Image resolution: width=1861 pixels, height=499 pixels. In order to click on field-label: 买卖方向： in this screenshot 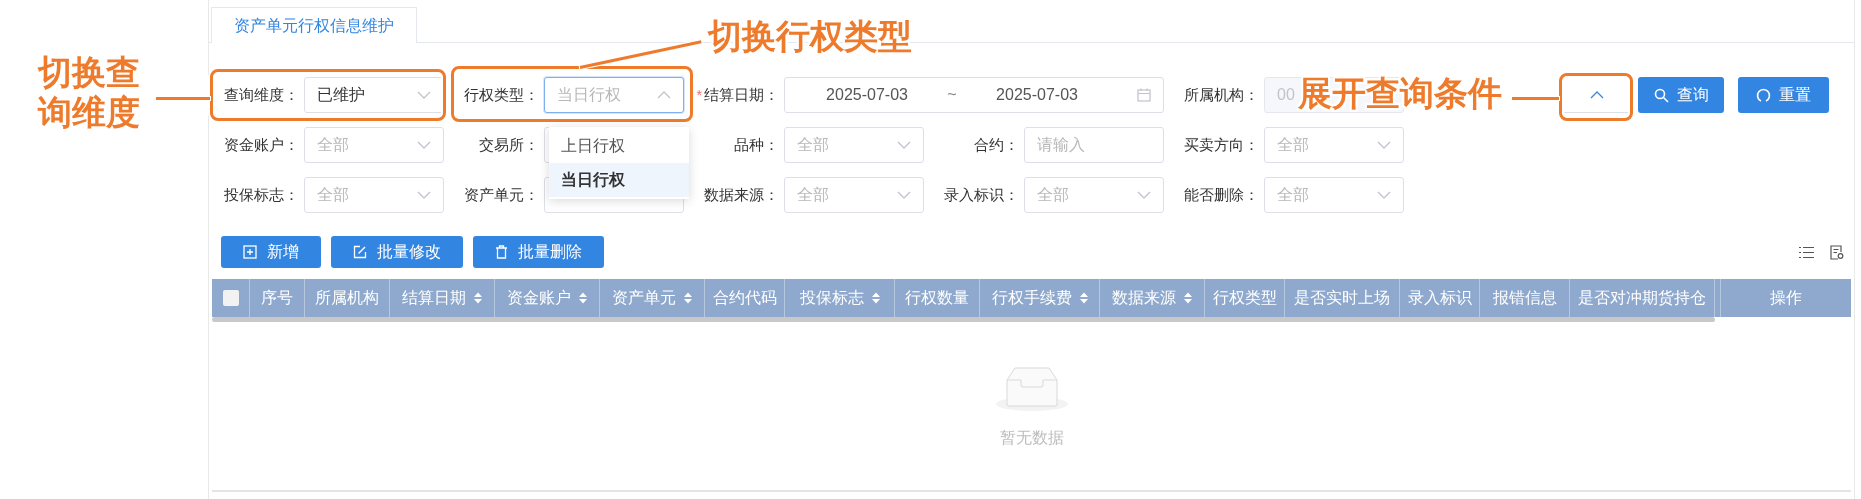, I will do `click(1221, 144)`.